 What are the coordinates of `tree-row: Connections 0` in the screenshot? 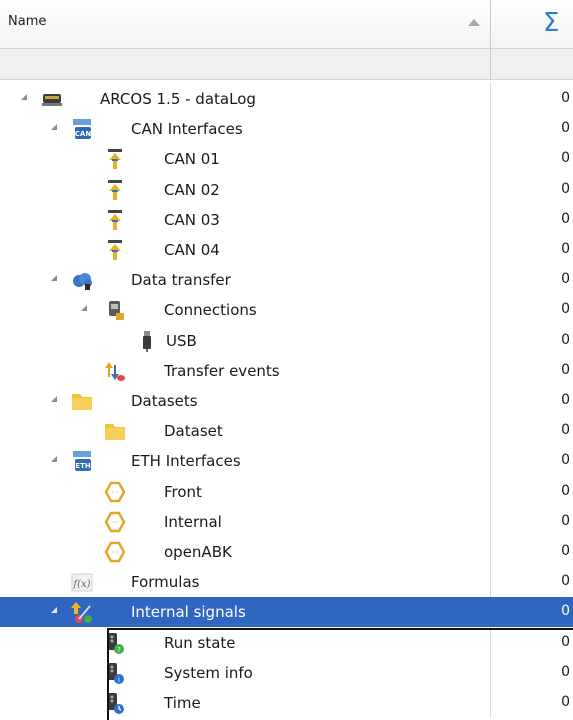 It's located at (286, 310).